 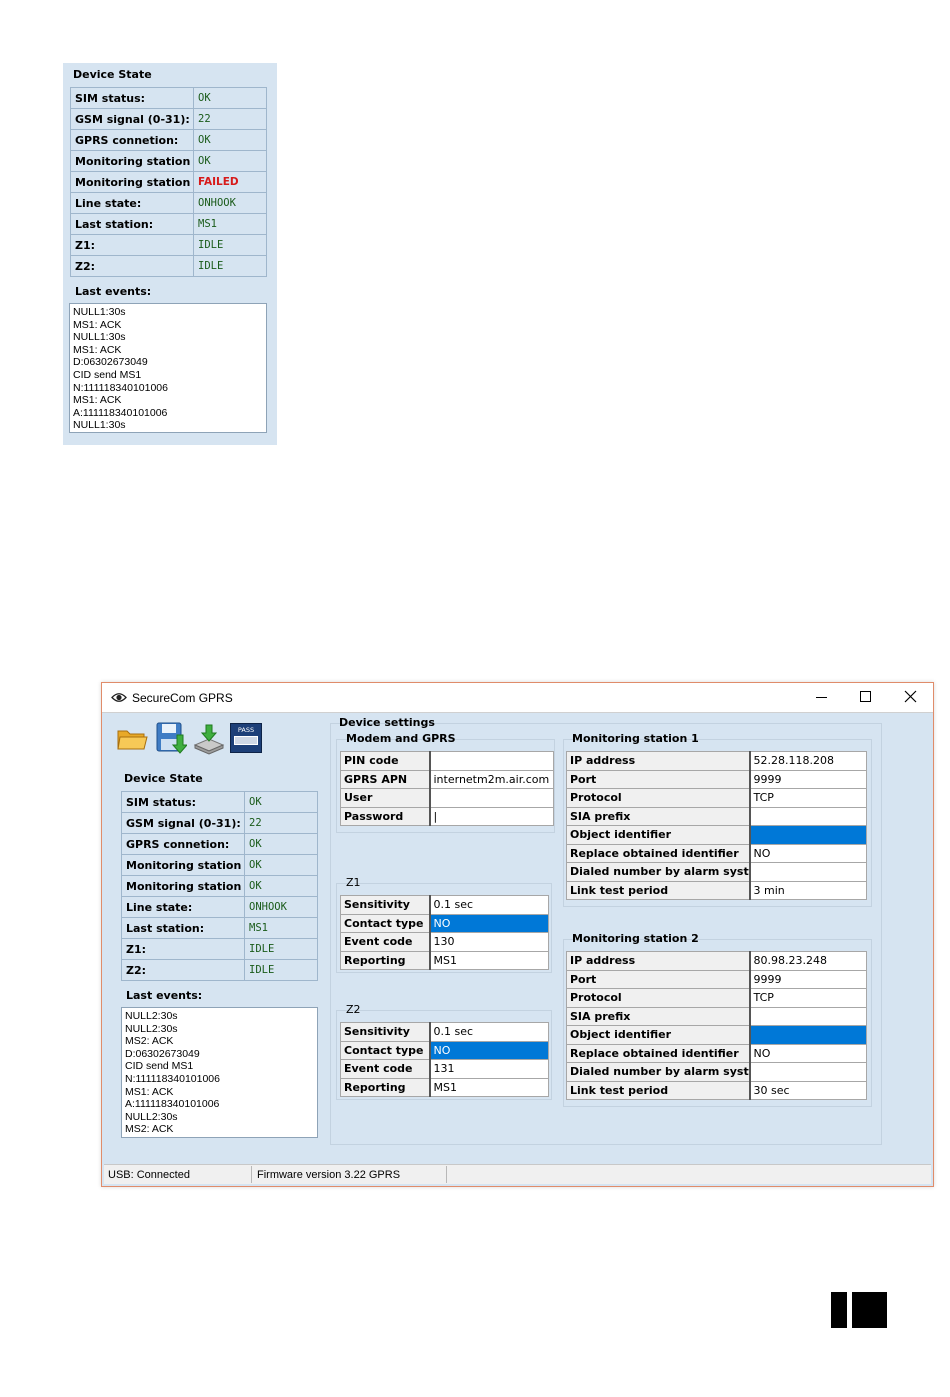 What do you see at coordinates (183, 865) in the screenshot?
I see `state-label: Monitoring station 1:` at bounding box center [183, 865].